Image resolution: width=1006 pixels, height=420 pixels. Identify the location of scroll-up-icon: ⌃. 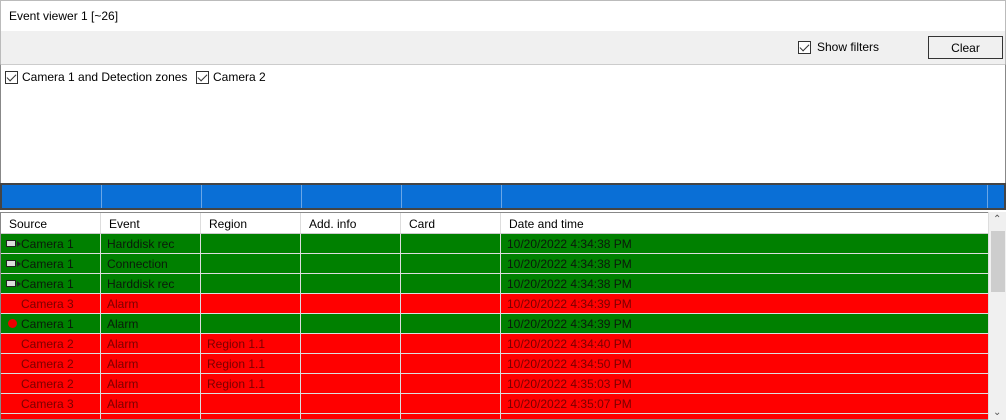
(997, 219).